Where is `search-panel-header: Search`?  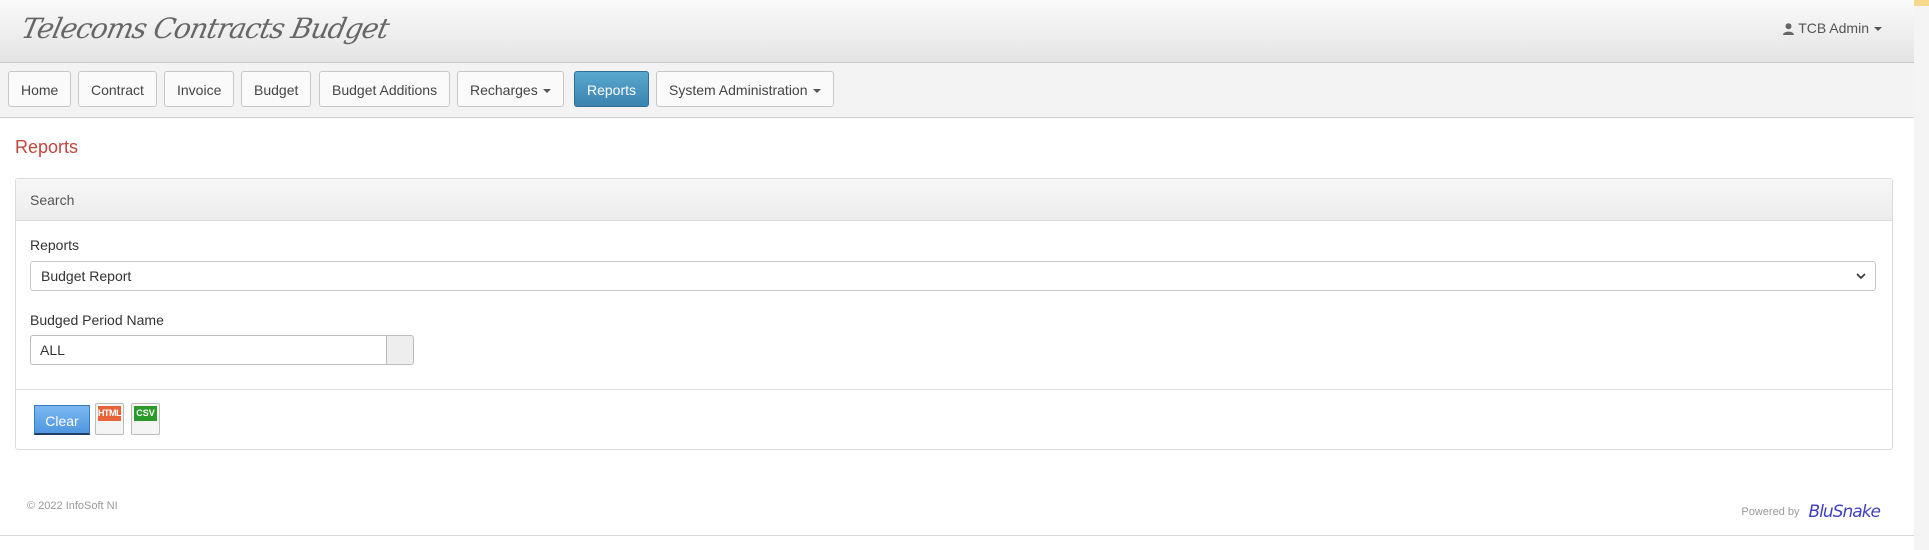 search-panel-header: Search is located at coordinates (954, 200).